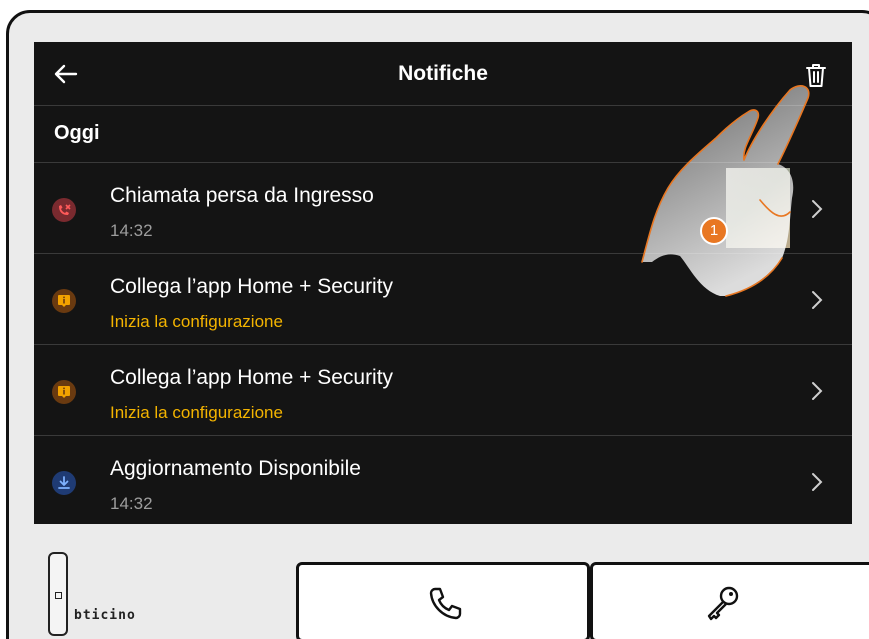  I want to click on section-header: Oggi, so click(443, 135).